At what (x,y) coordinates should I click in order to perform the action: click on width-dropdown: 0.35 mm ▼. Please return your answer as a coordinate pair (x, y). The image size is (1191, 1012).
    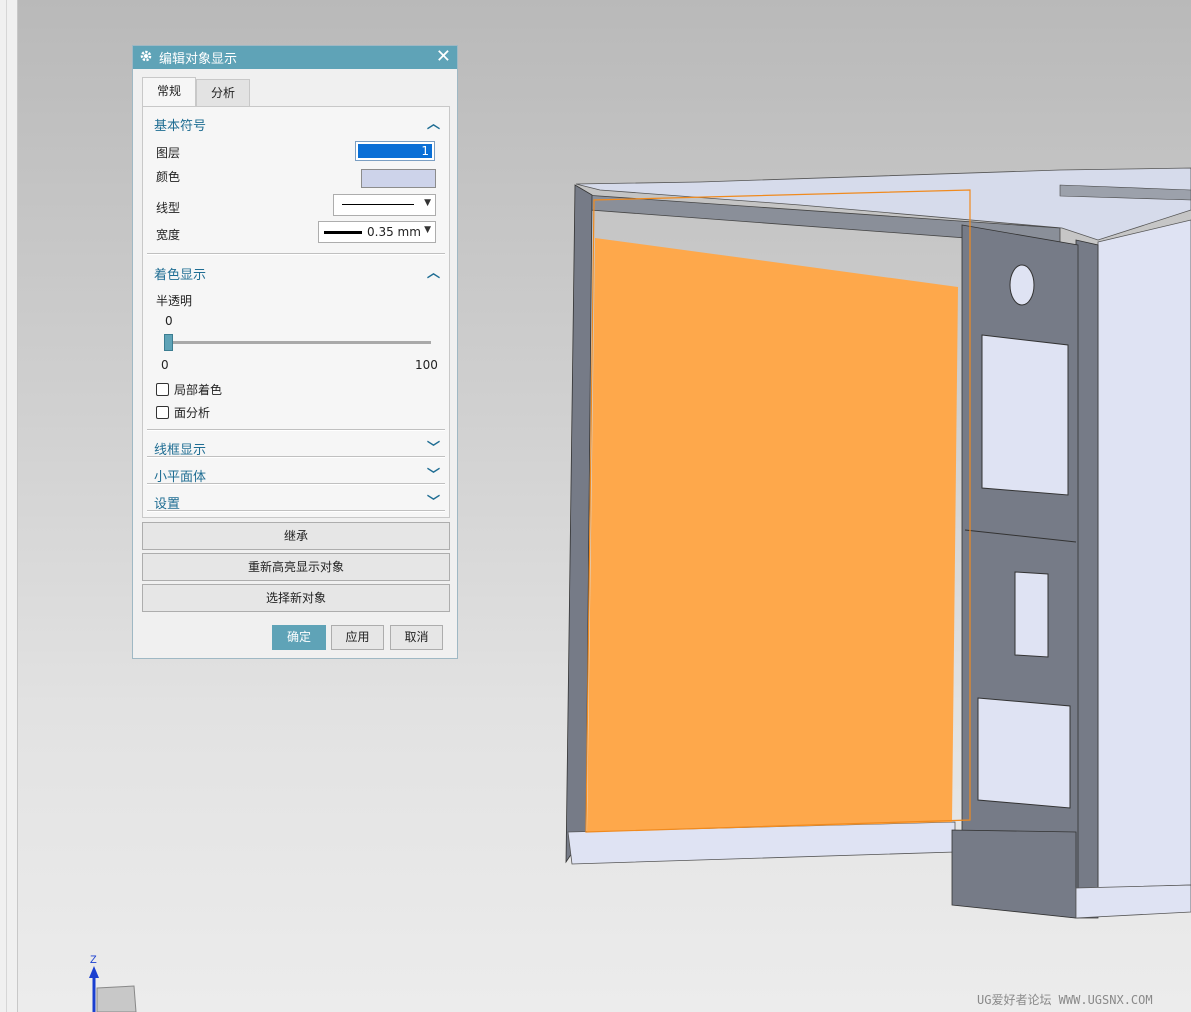
    Looking at the image, I should click on (377, 232).